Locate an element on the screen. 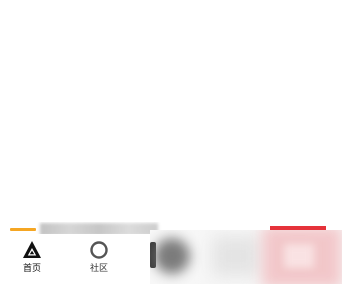 This screenshot has height=284, width=342. blurred-overlay is located at coordinates (246, 257).